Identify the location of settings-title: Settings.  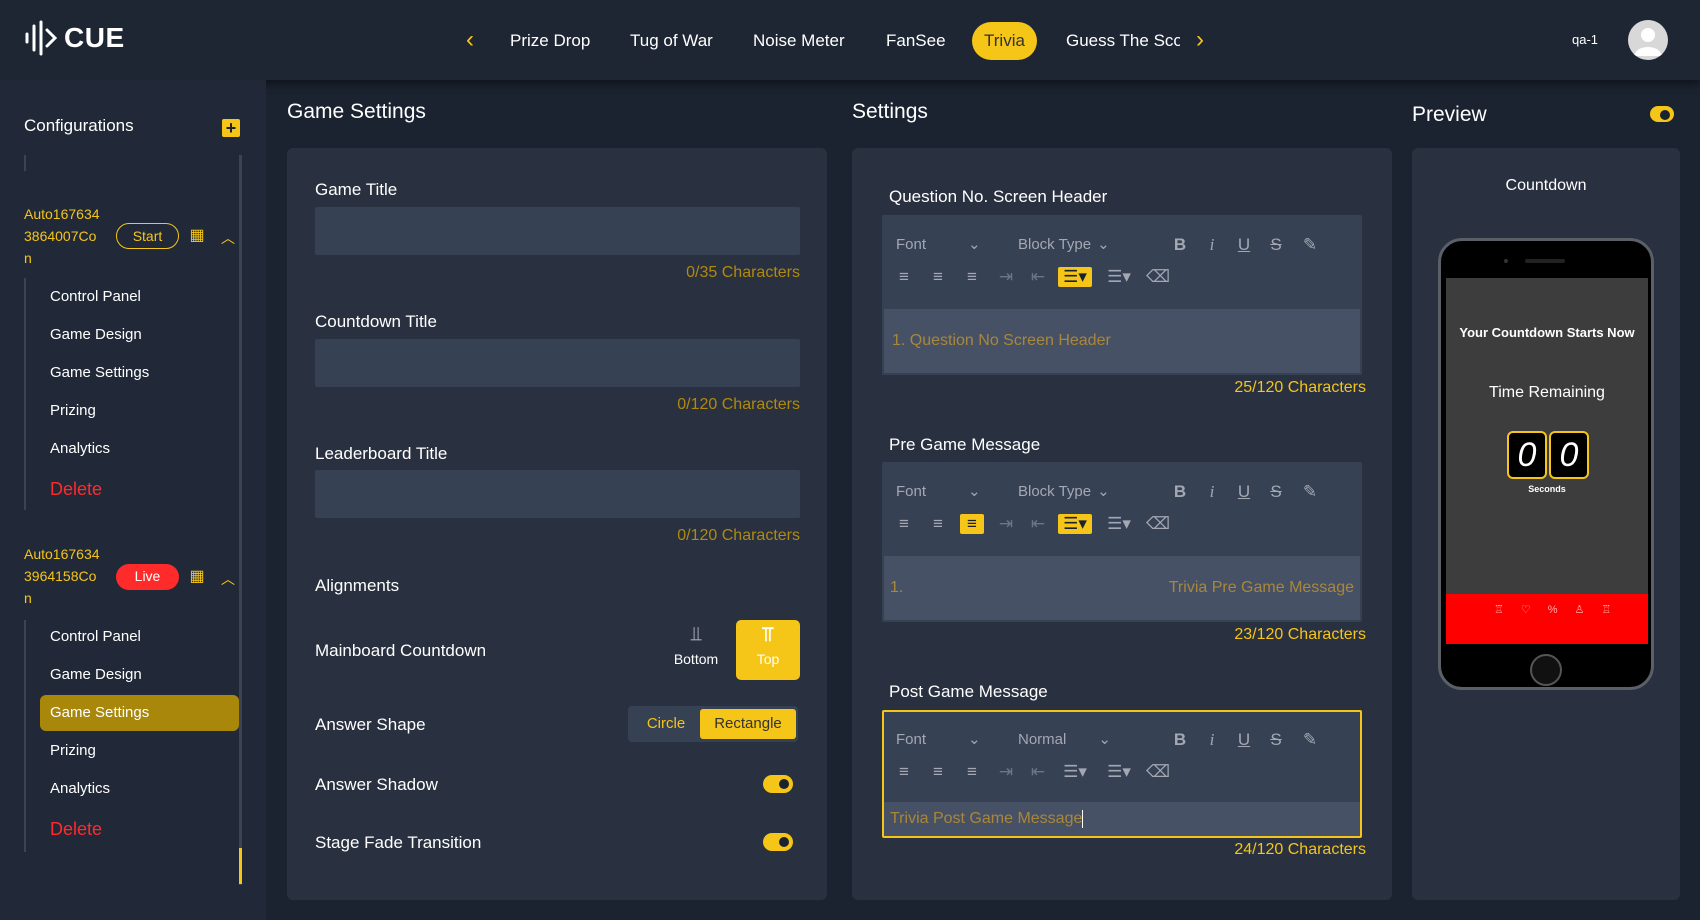
(890, 111).